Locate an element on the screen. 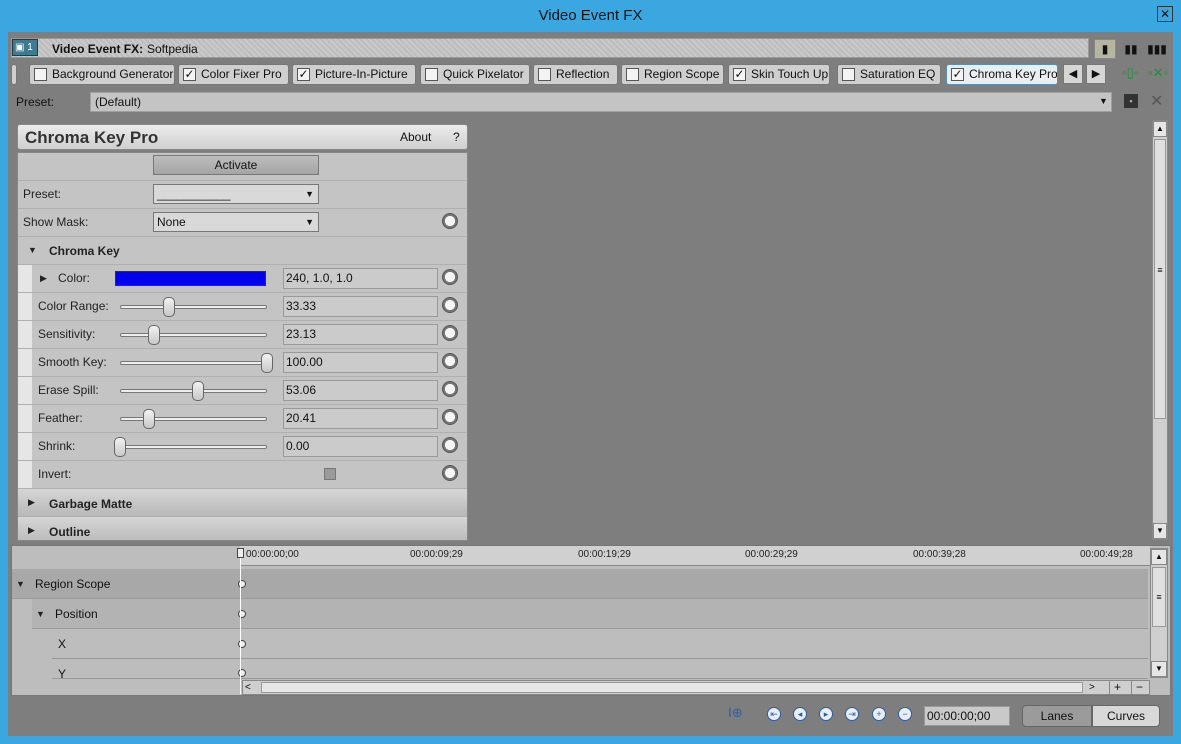 The height and width of the screenshot is (744, 1181). fx-tab-background-generator: Background Generator is located at coordinates (102, 74).